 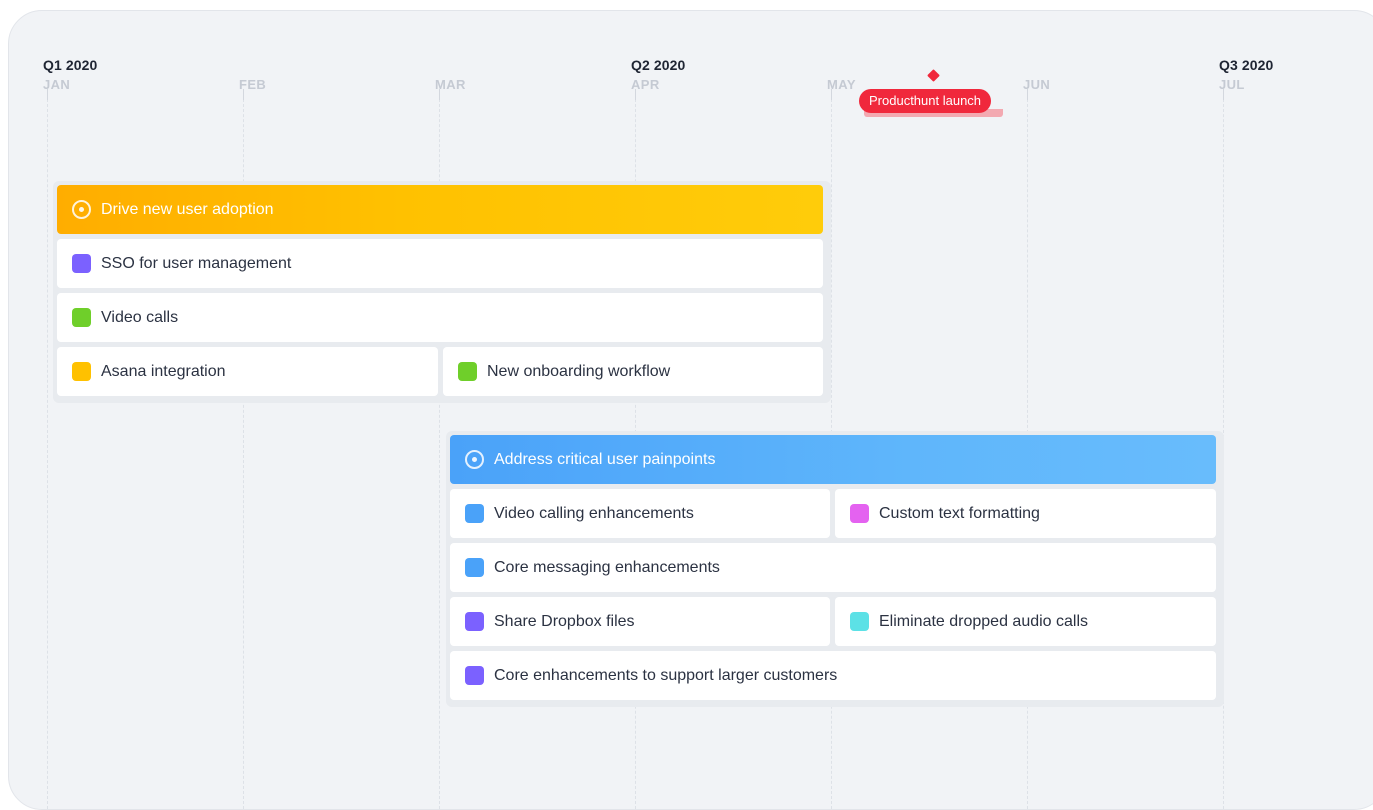 I want to click on objective-header-painpoints: Address critical user painpoints, so click(x=833, y=459).